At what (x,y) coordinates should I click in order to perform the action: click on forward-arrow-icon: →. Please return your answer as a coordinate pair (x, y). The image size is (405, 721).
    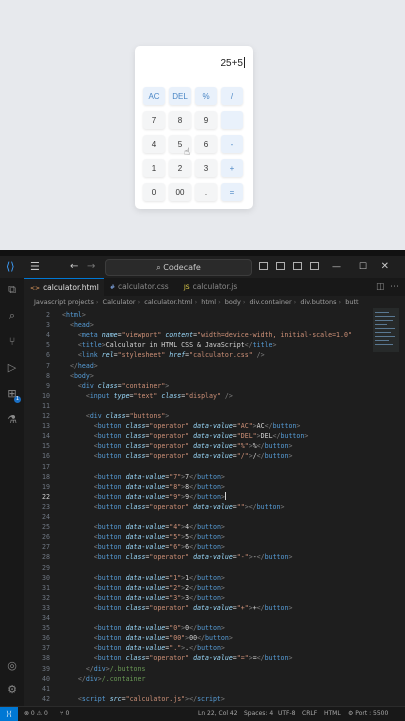
    Looking at the image, I should click on (91, 267).